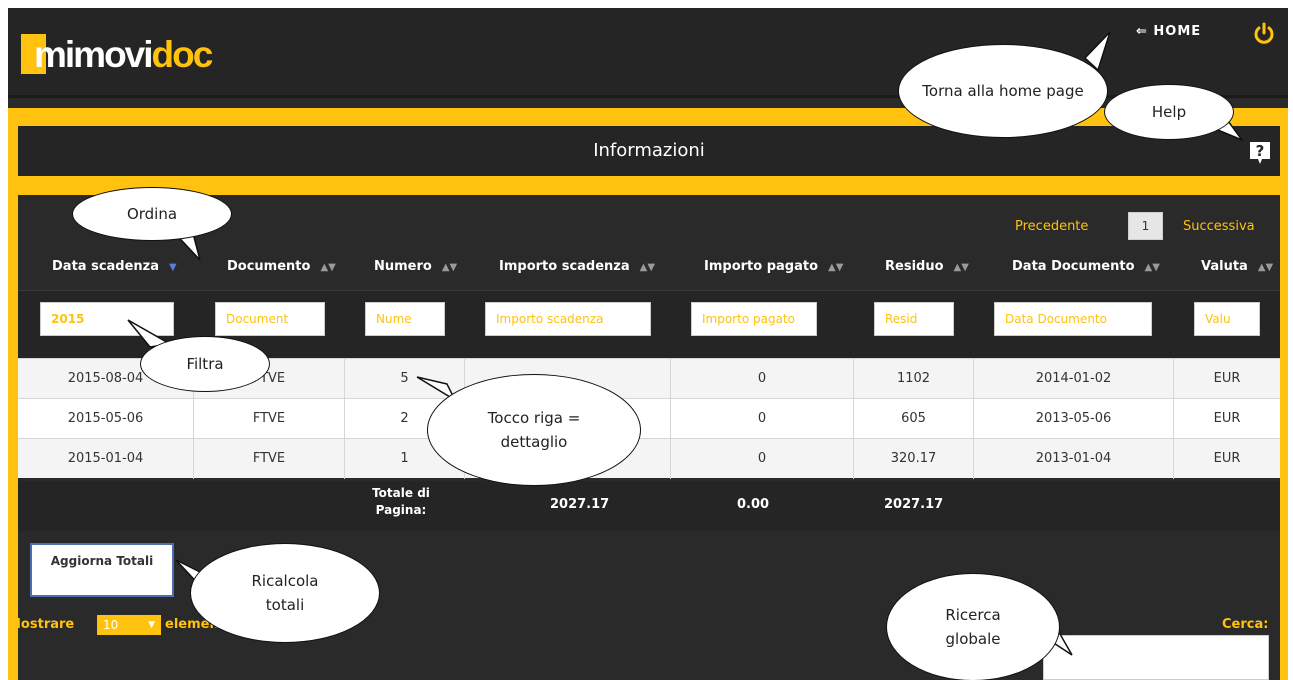 The width and height of the screenshot is (1293, 680). What do you see at coordinates (914, 504) in the screenshot?
I see `total-residuo: 2027.17` at bounding box center [914, 504].